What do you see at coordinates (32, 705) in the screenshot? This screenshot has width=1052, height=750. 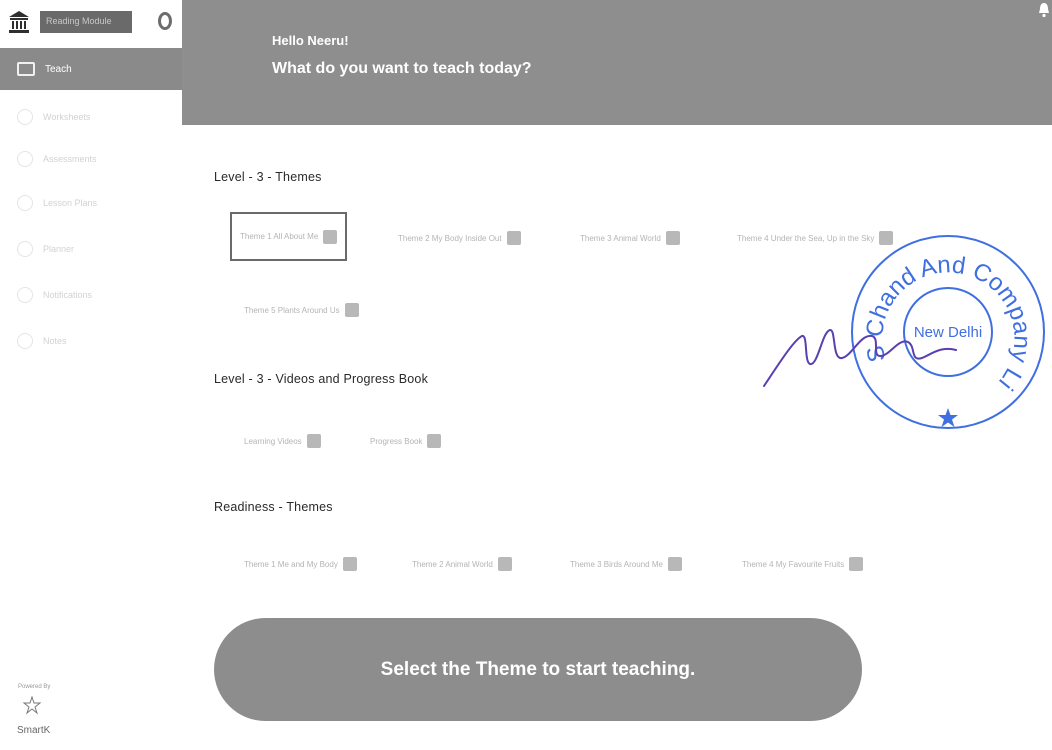 I see `smartk-logo-icon` at bounding box center [32, 705].